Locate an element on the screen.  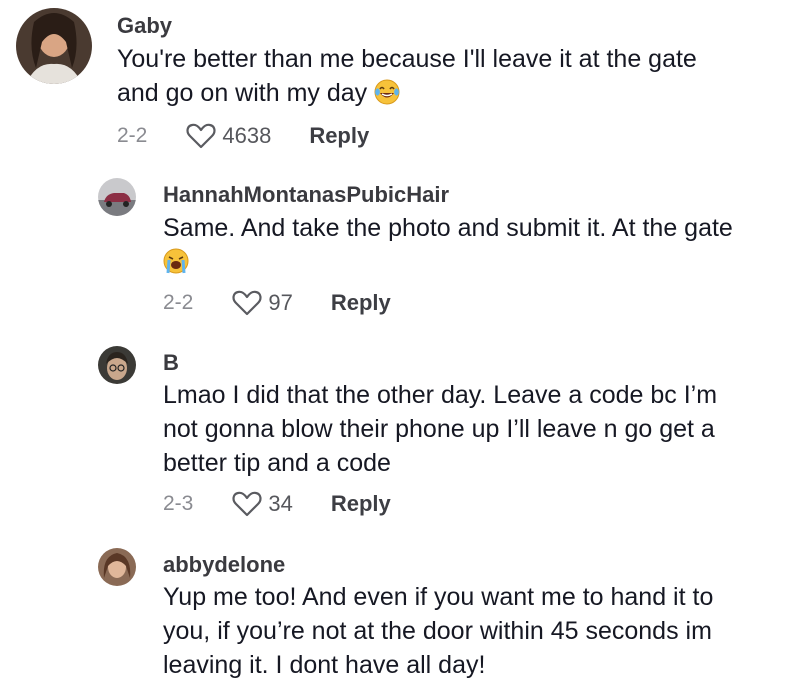
comment-meta: 2-3 34 Reply is located at coordinates (277, 504).